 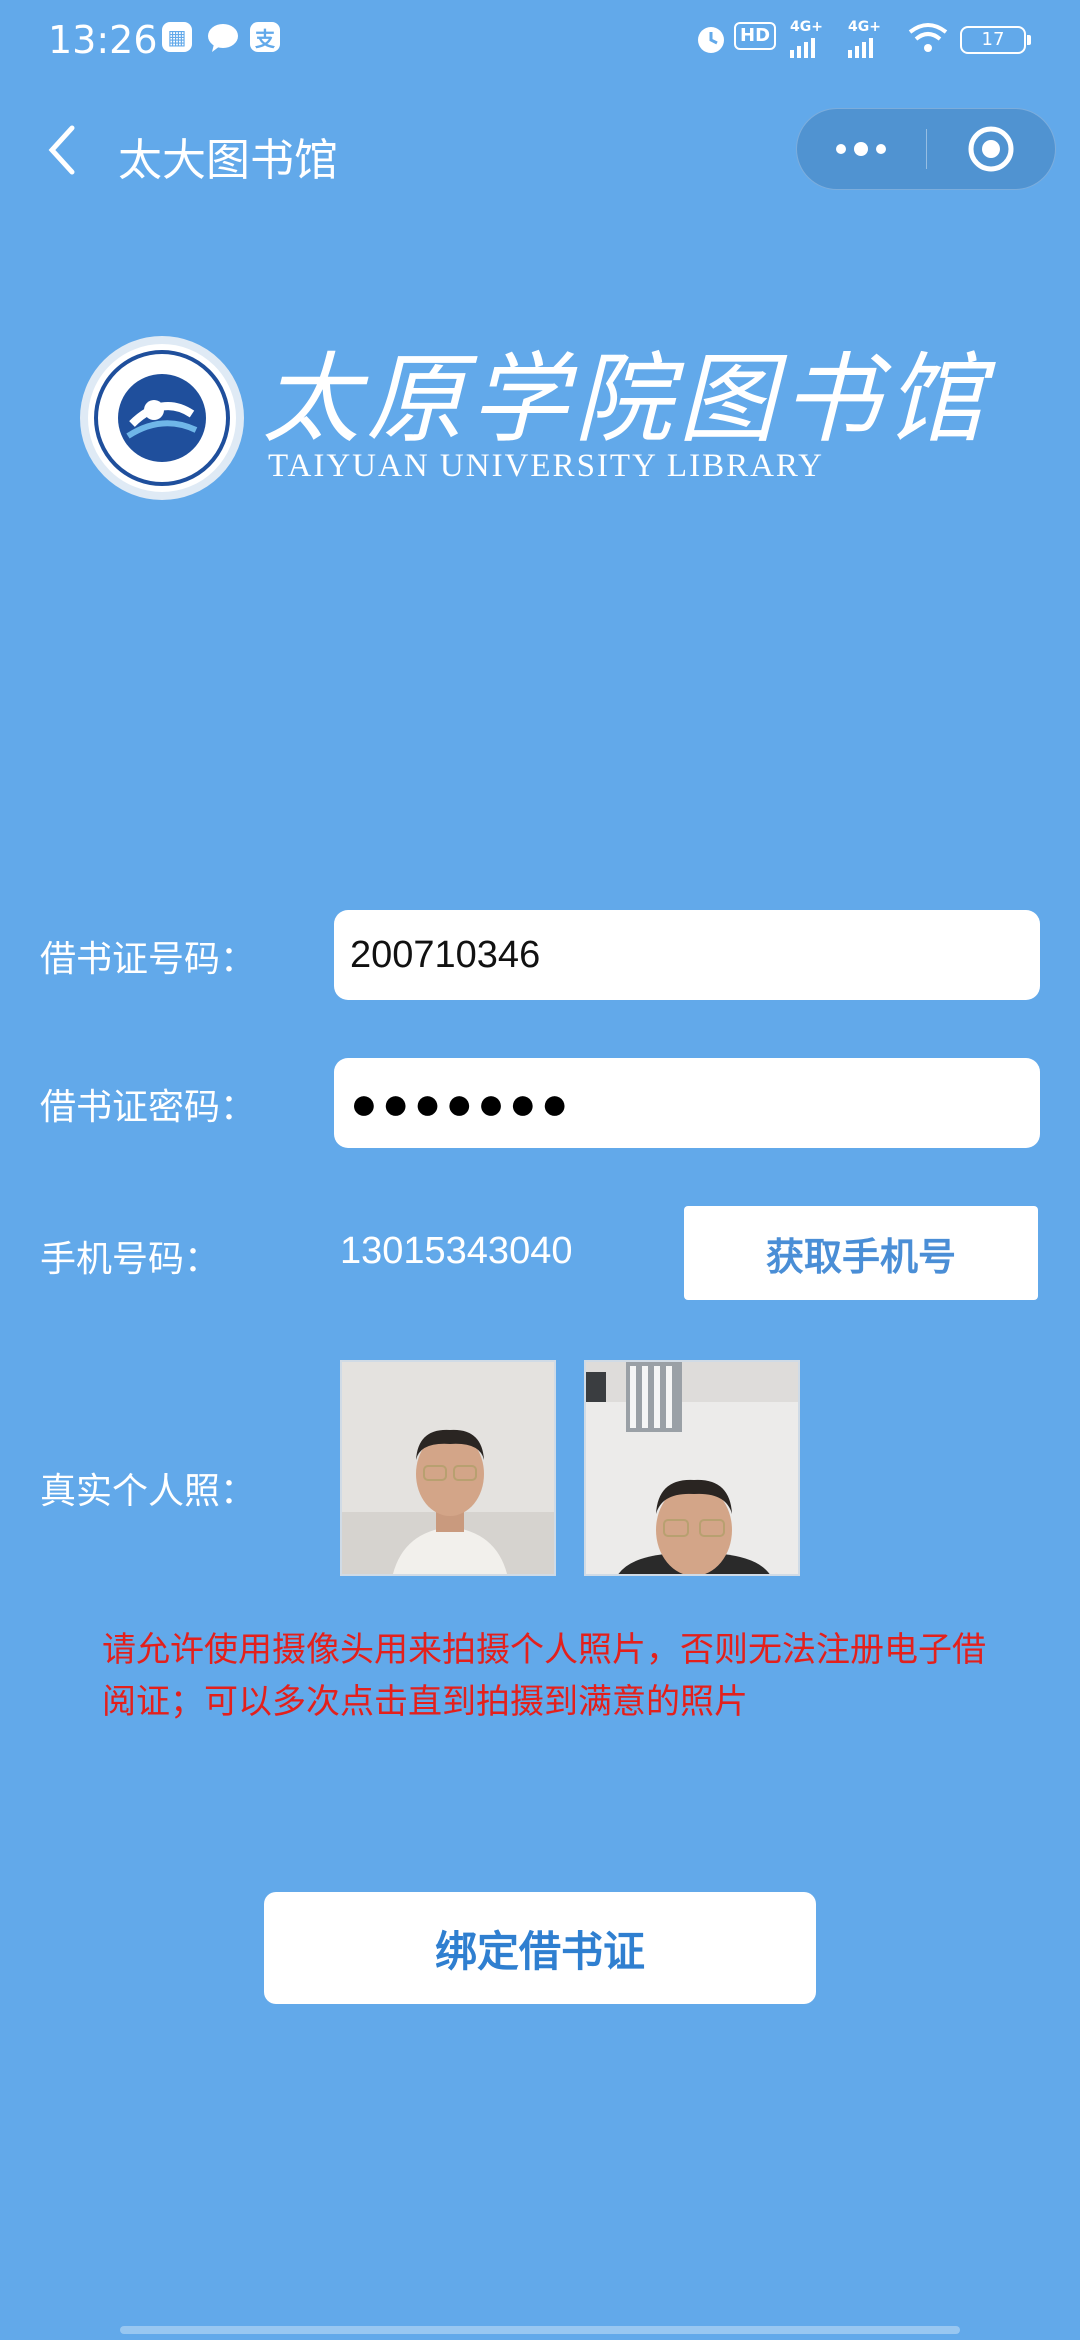 I want to click on chat-icon, so click(x=223, y=40).